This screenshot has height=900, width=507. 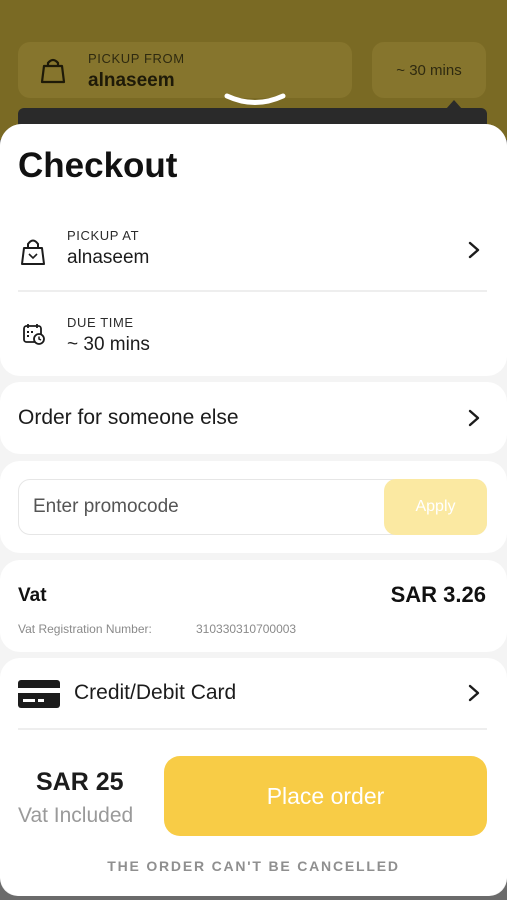 What do you see at coordinates (136, 58) in the screenshot?
I see `background-pickup-label: PICKUP FROM` at bounding box center [136, 58].